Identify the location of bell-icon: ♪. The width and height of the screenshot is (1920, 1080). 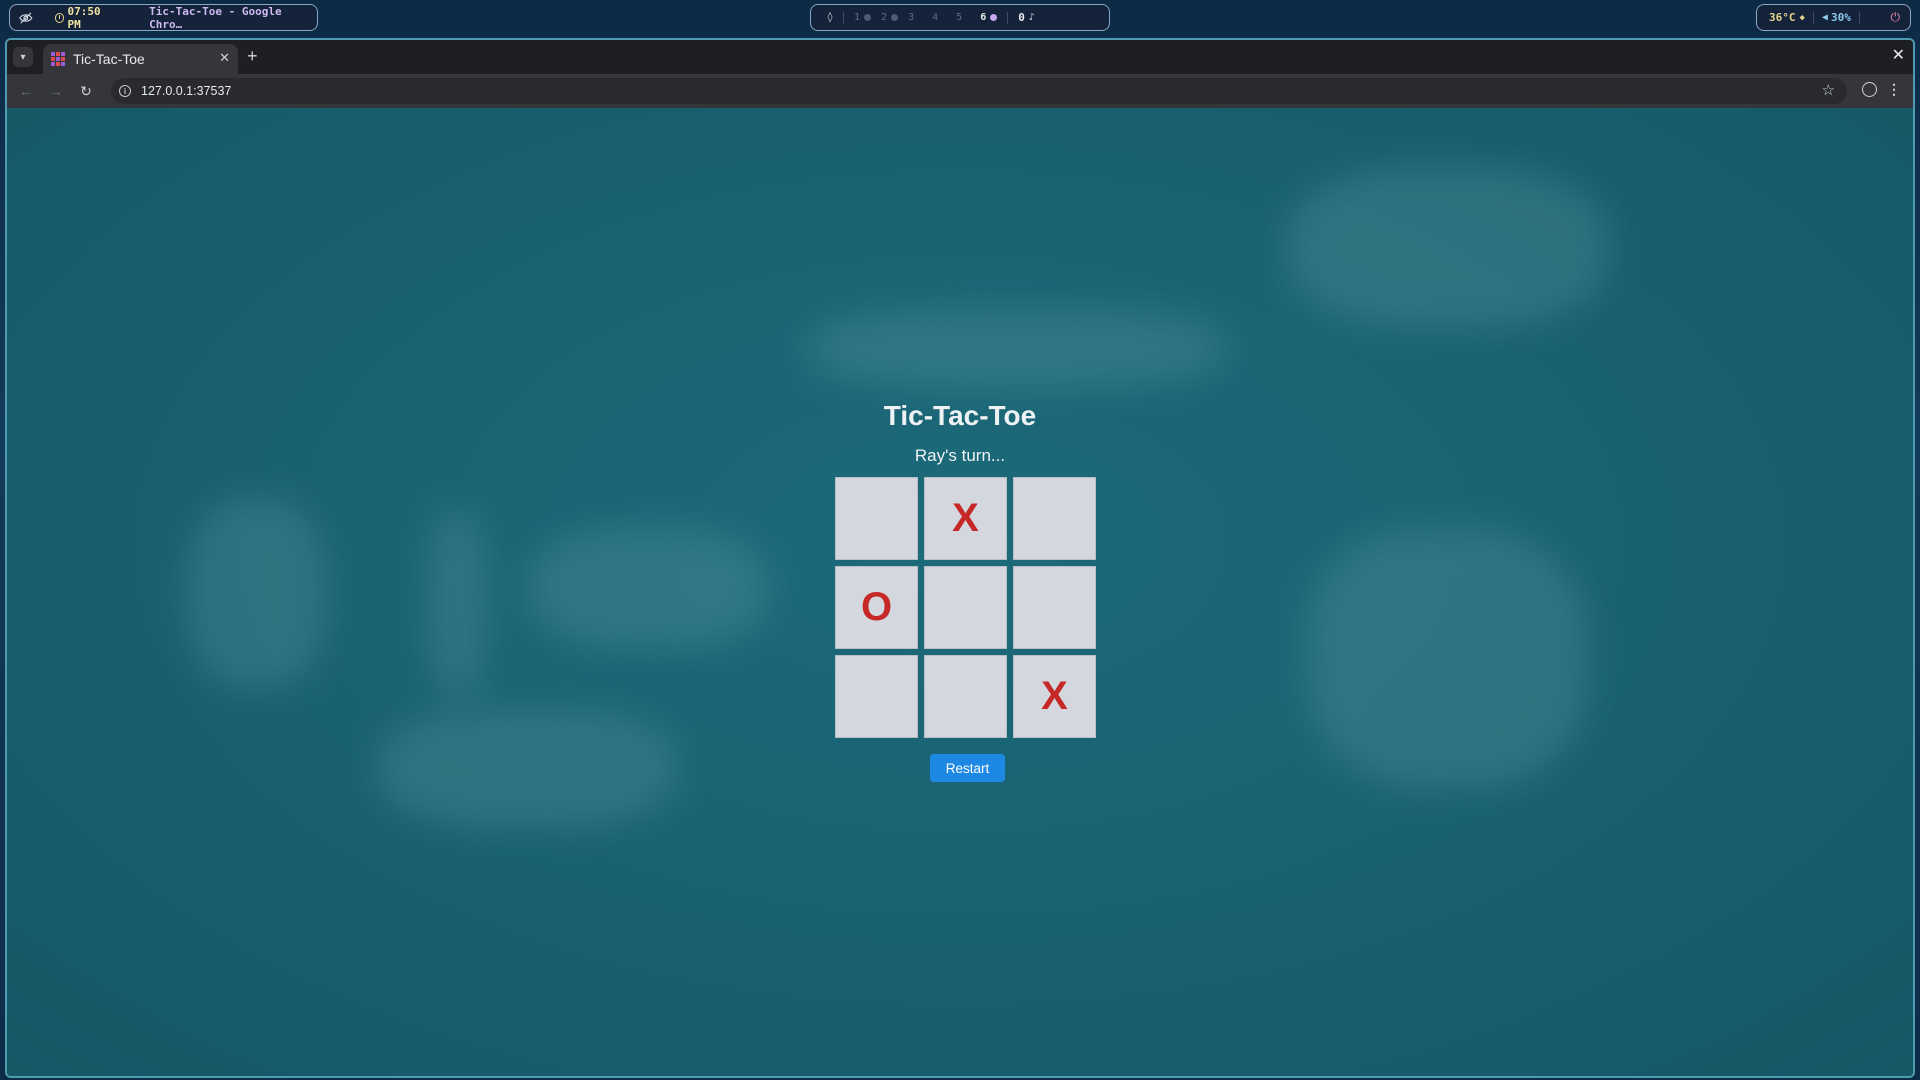
(1032, 17).